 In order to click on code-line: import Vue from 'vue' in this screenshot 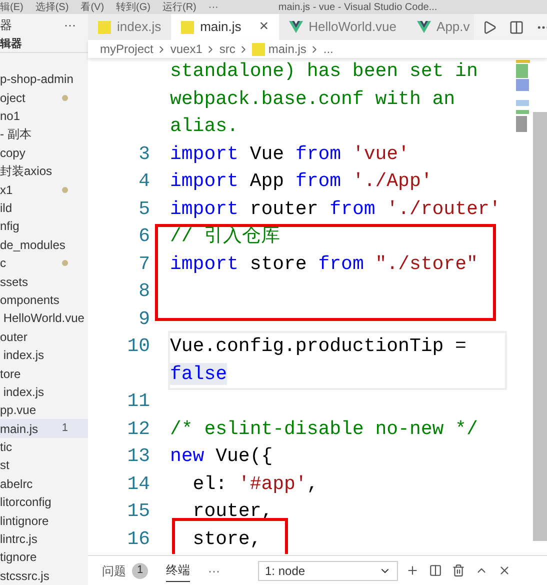, I will do `click(290, 153)`.